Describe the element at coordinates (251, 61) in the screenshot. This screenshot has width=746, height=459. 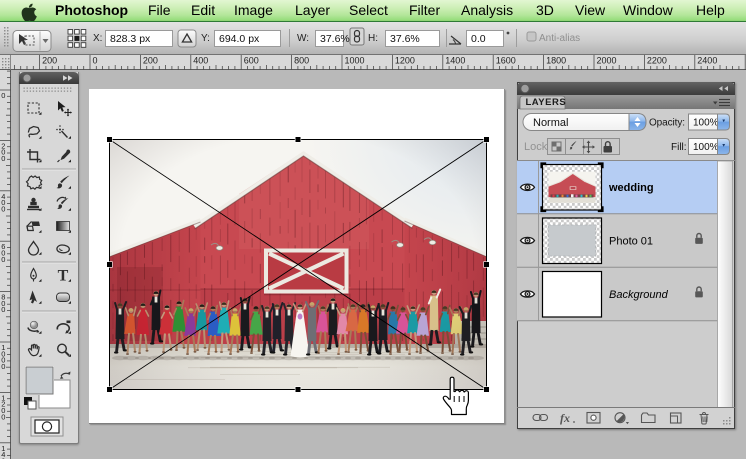
I see `svg-text: 600` at that location.